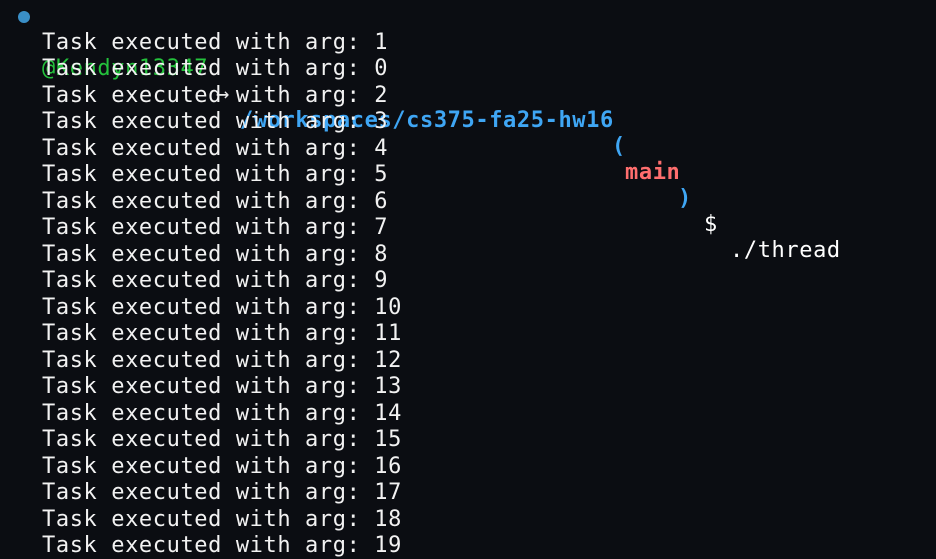  What do you see at coordinates (222, 492) in the screenshot?
I see `output-line: Task executed with arg: 17` at bounding box center [222, 492].